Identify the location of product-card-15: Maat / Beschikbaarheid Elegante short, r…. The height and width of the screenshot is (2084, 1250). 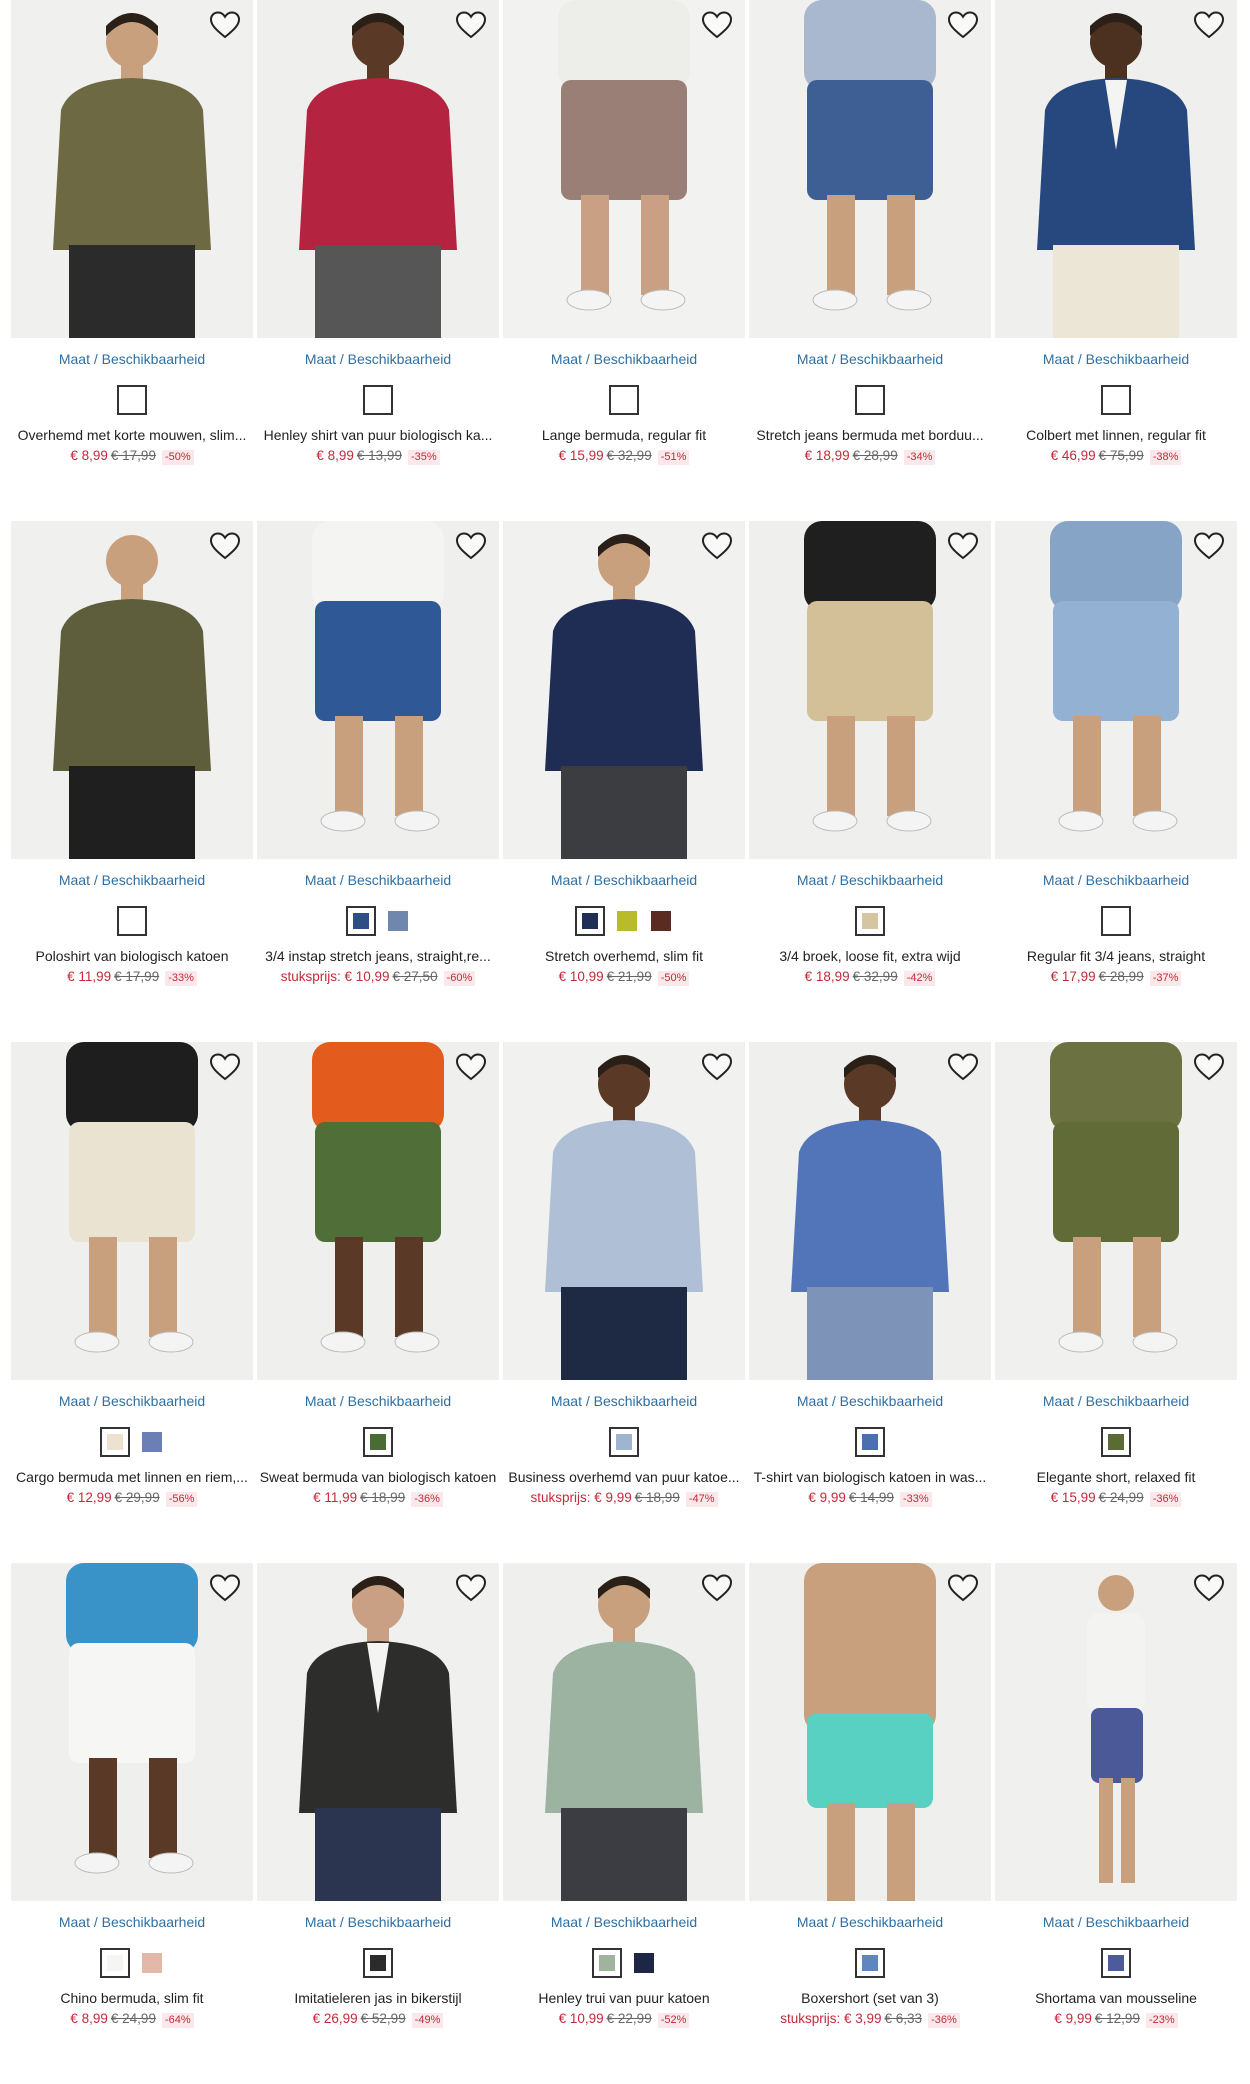
(1116, 1302).